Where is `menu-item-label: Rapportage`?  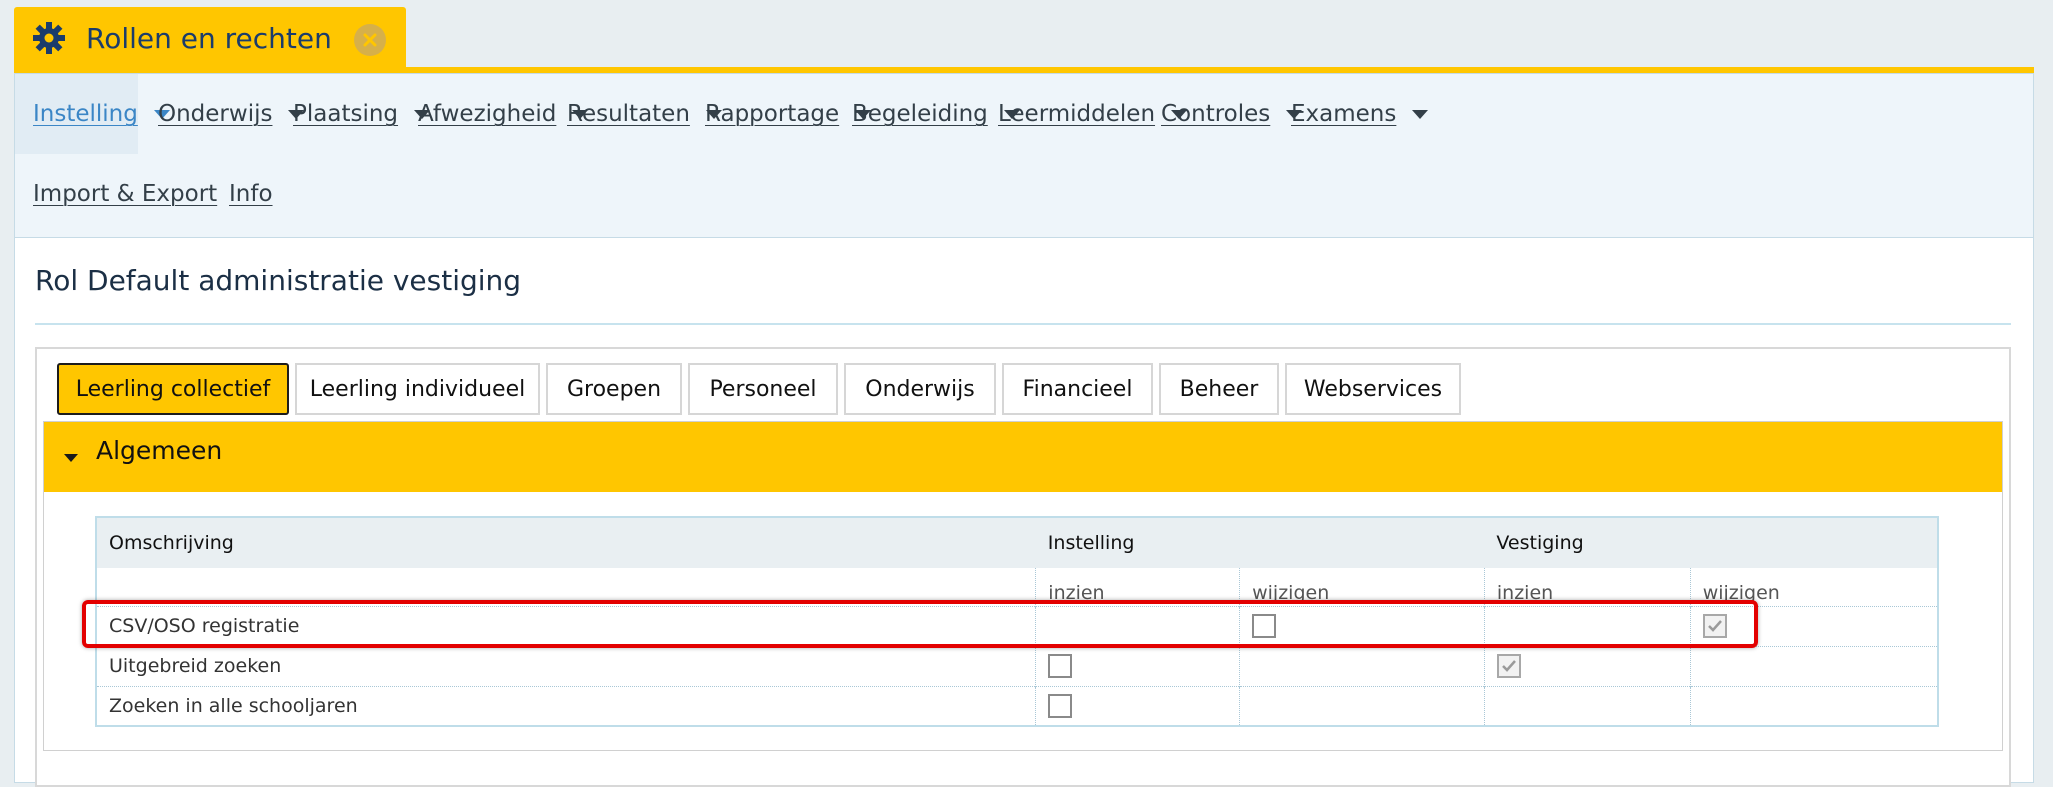 menu-item-label: Rapportage is located at coordinates (772, 114).